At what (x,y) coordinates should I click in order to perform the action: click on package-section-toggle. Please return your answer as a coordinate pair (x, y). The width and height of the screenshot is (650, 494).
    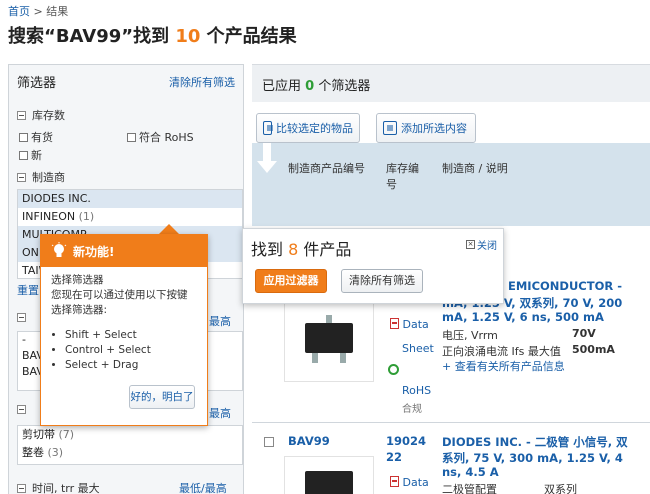
    Looking at the image, I should click on (21, 317).